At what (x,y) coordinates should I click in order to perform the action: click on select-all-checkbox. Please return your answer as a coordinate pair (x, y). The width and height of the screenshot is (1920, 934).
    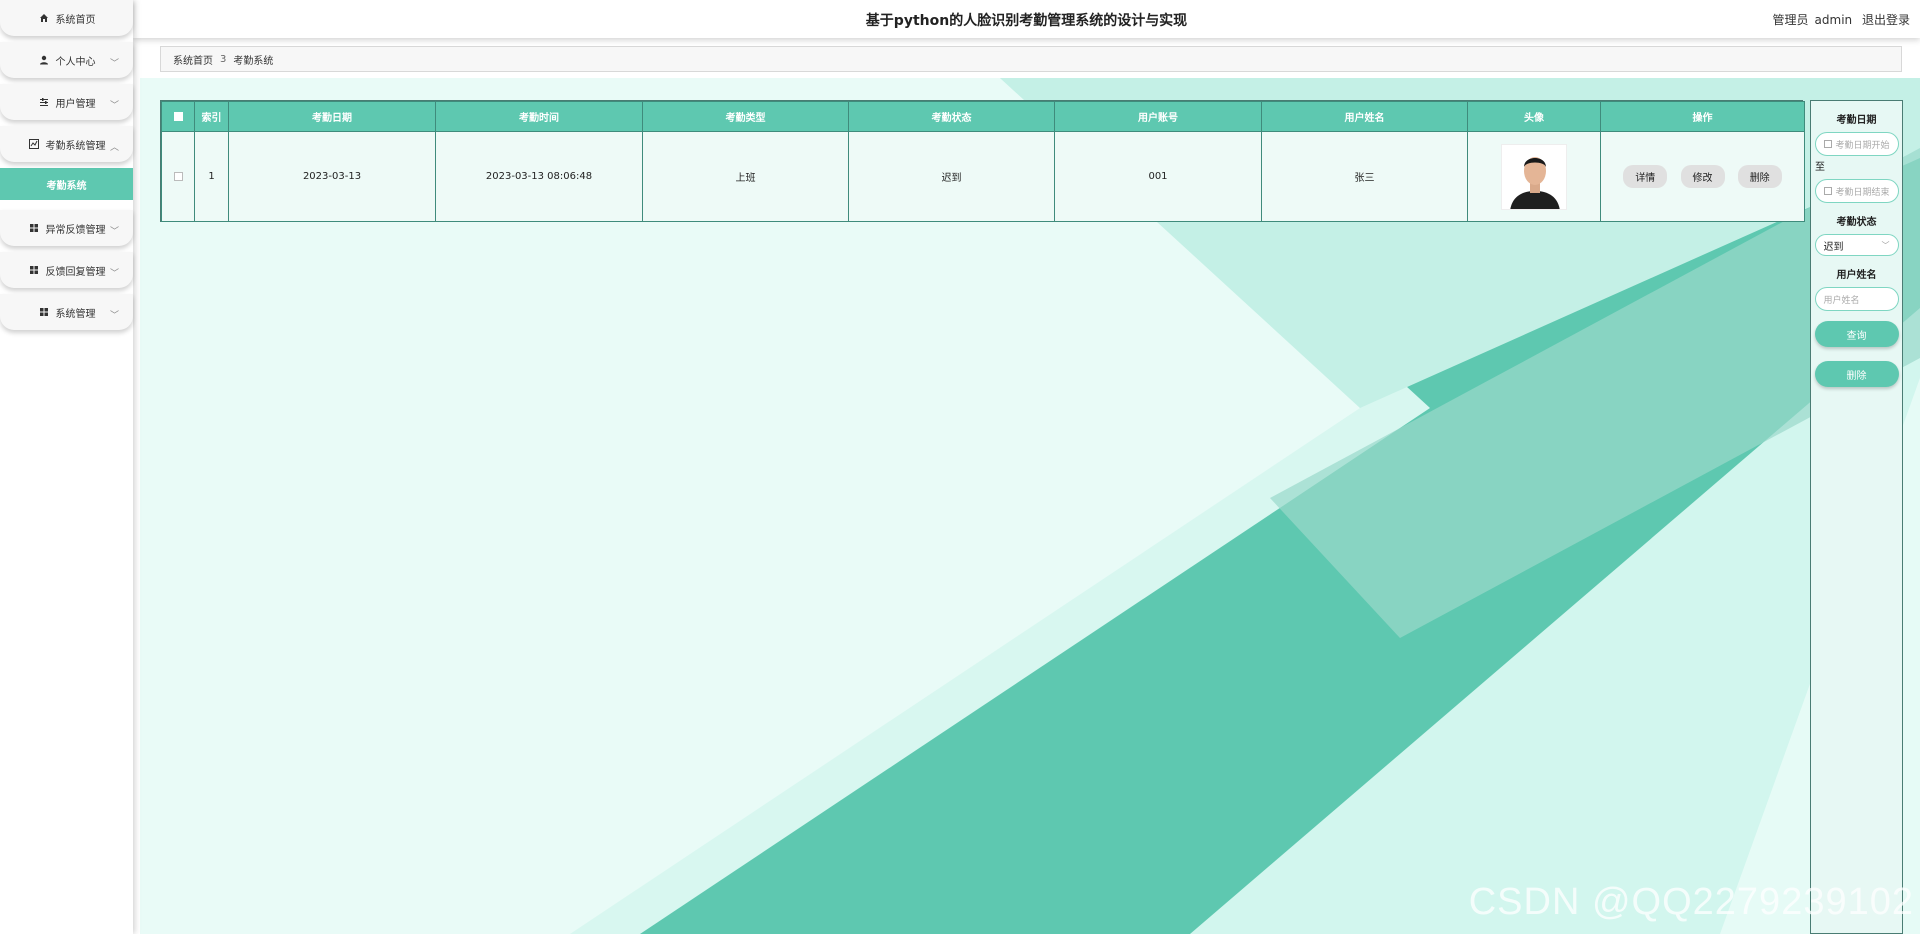
    Looking at the image, I should click on (178, 116).